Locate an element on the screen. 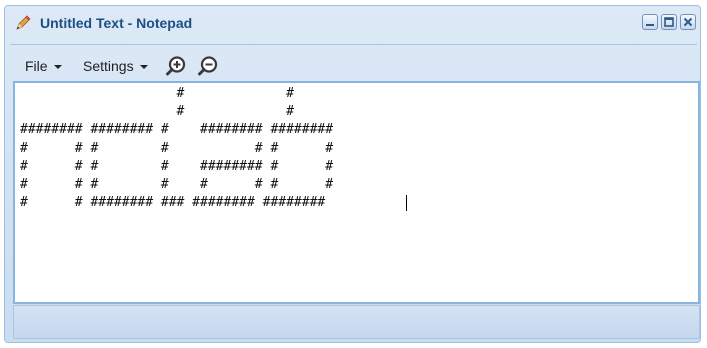 The width and height of the screenshot is (707, 348). maximize-button is located at coordinates (669, 22).